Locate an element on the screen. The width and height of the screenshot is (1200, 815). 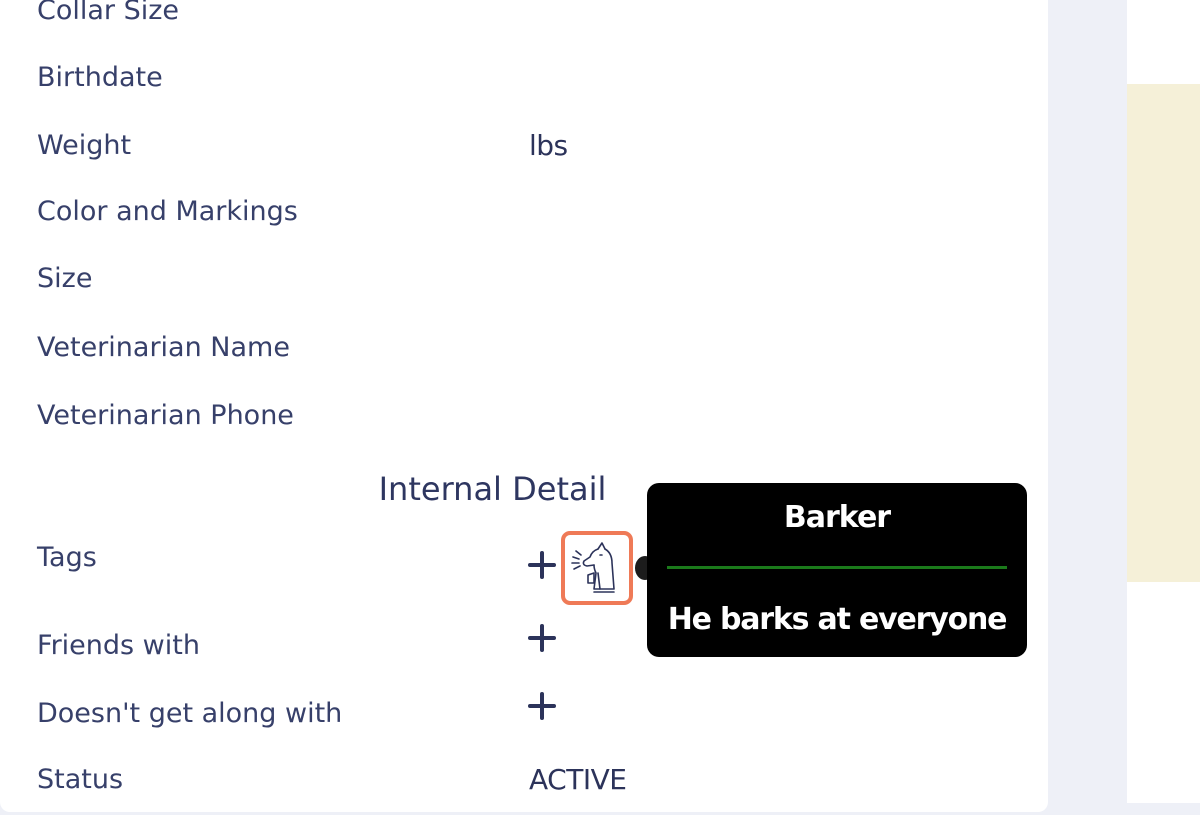
friends-with-label: Friends with is located at coordinates (118, 645).